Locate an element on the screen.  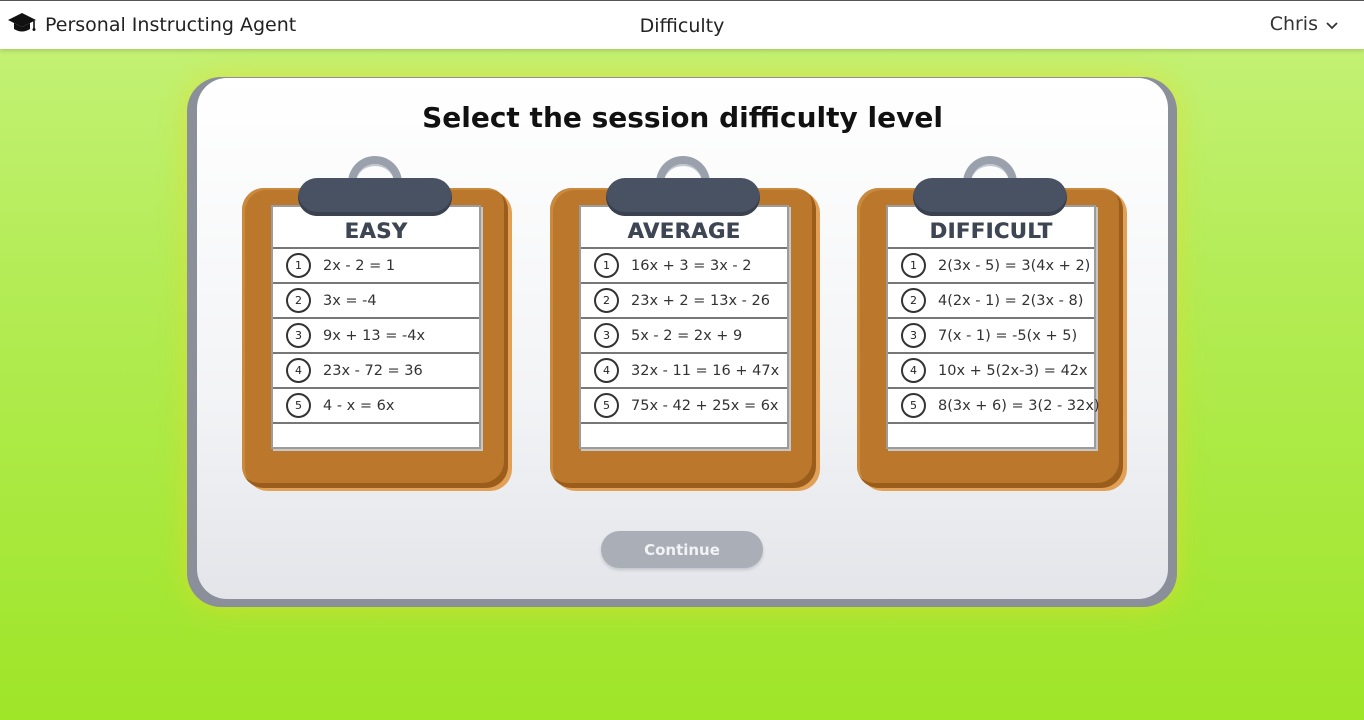
equation: 9x + 13 = -4x is located at coordinates (374, 335).